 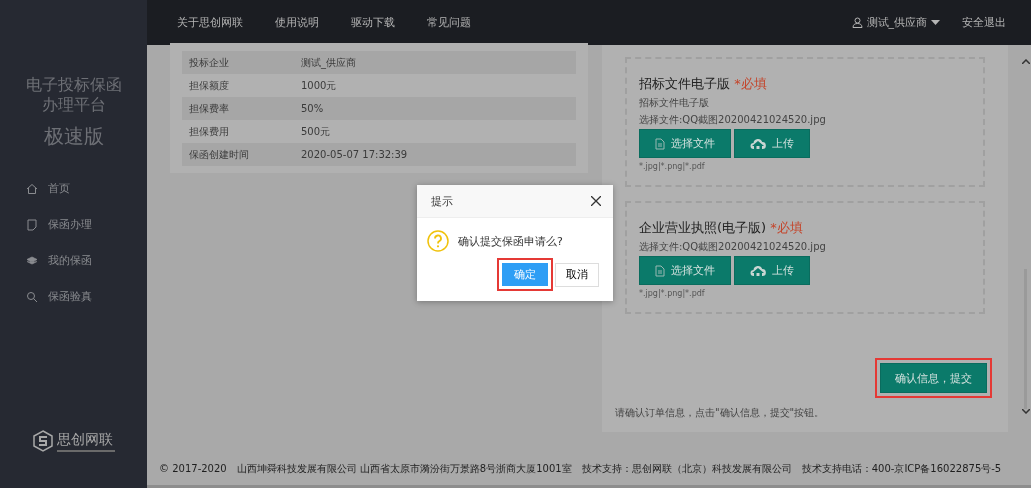 I want to click on platform-title: 电子投标保函 办理平台, so click(x=73, y=95).